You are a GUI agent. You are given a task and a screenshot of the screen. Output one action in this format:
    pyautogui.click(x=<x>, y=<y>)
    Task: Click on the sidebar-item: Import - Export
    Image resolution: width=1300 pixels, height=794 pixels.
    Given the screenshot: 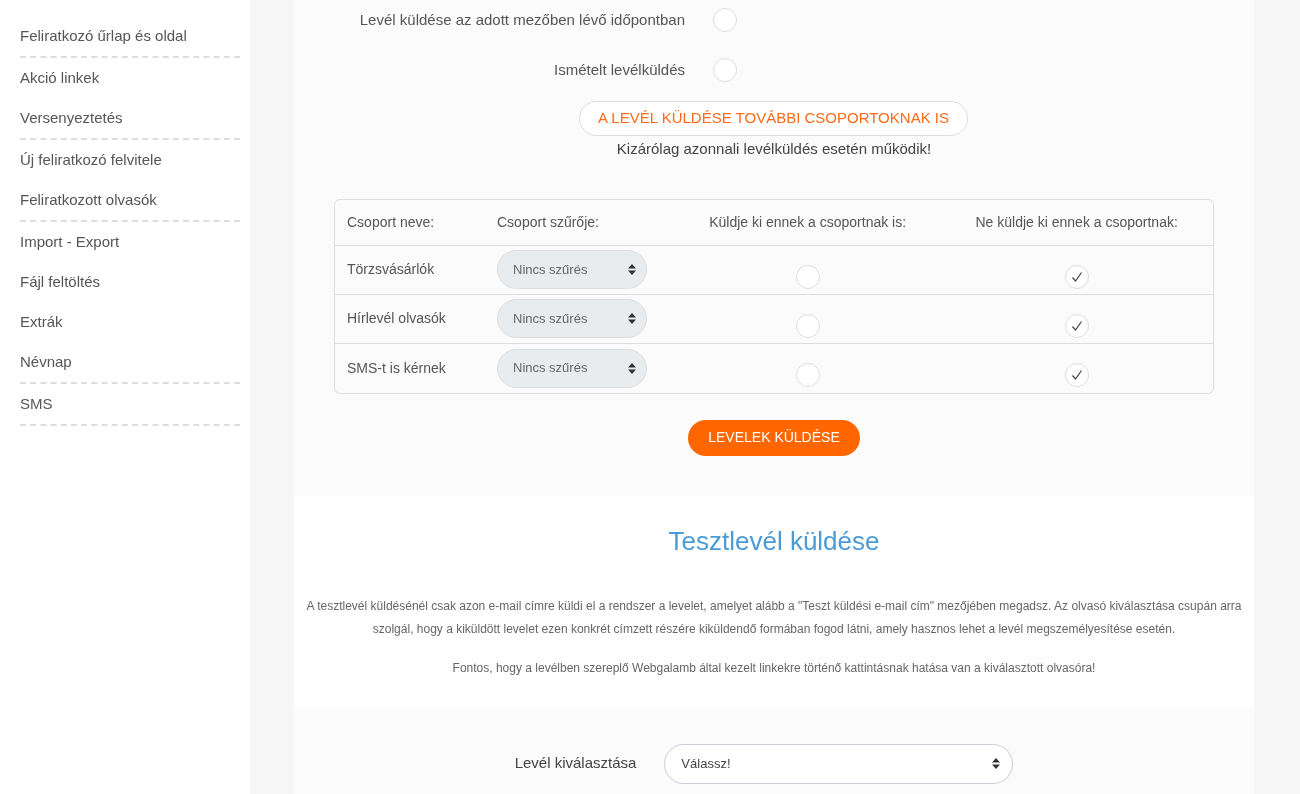 What is the action you would take?
    pyautogui.click(x=130, y=242)
    